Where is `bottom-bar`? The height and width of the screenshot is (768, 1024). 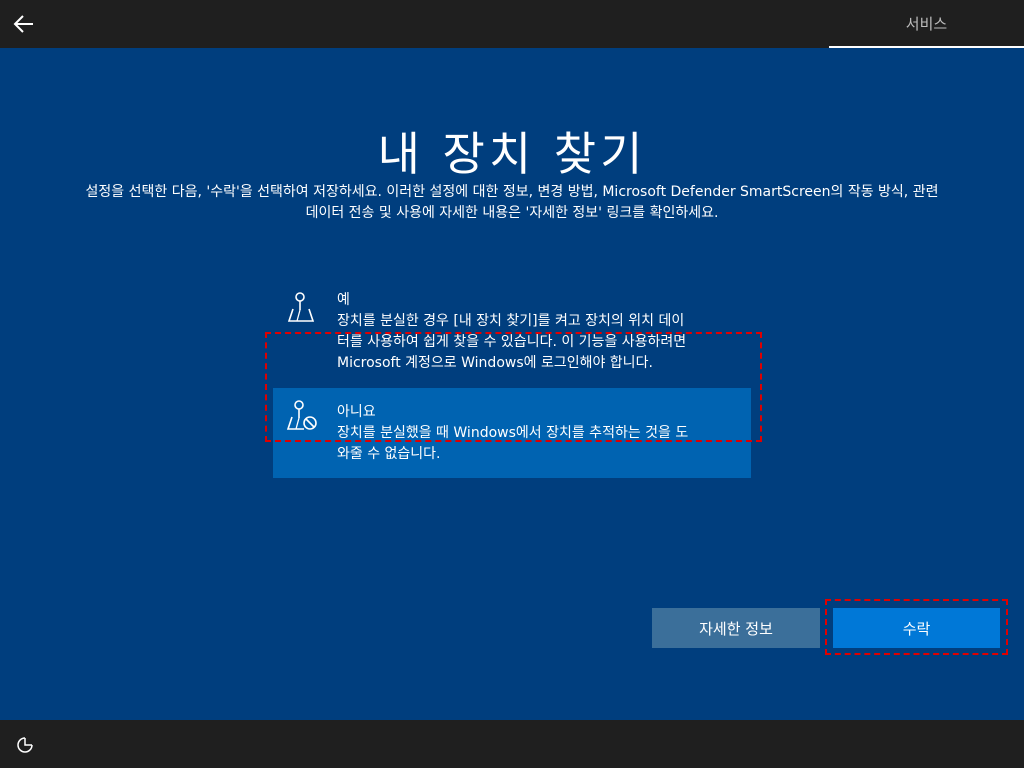
bottom-bar is located at coordinates (512, 744).